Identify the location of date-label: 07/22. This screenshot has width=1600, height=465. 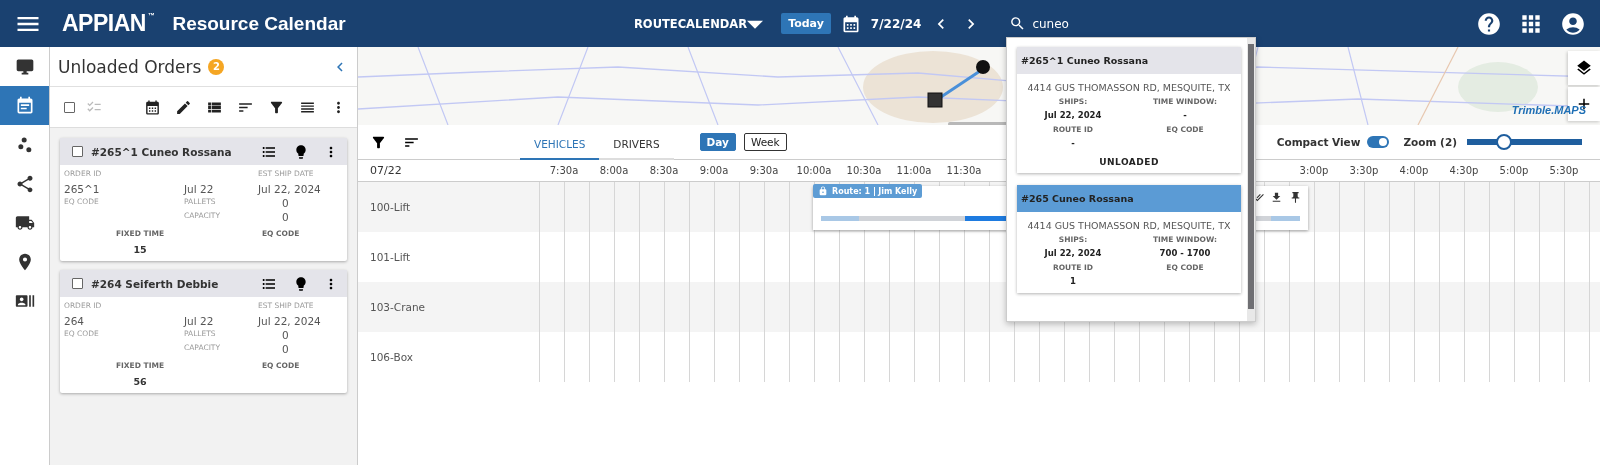
(386, 170).